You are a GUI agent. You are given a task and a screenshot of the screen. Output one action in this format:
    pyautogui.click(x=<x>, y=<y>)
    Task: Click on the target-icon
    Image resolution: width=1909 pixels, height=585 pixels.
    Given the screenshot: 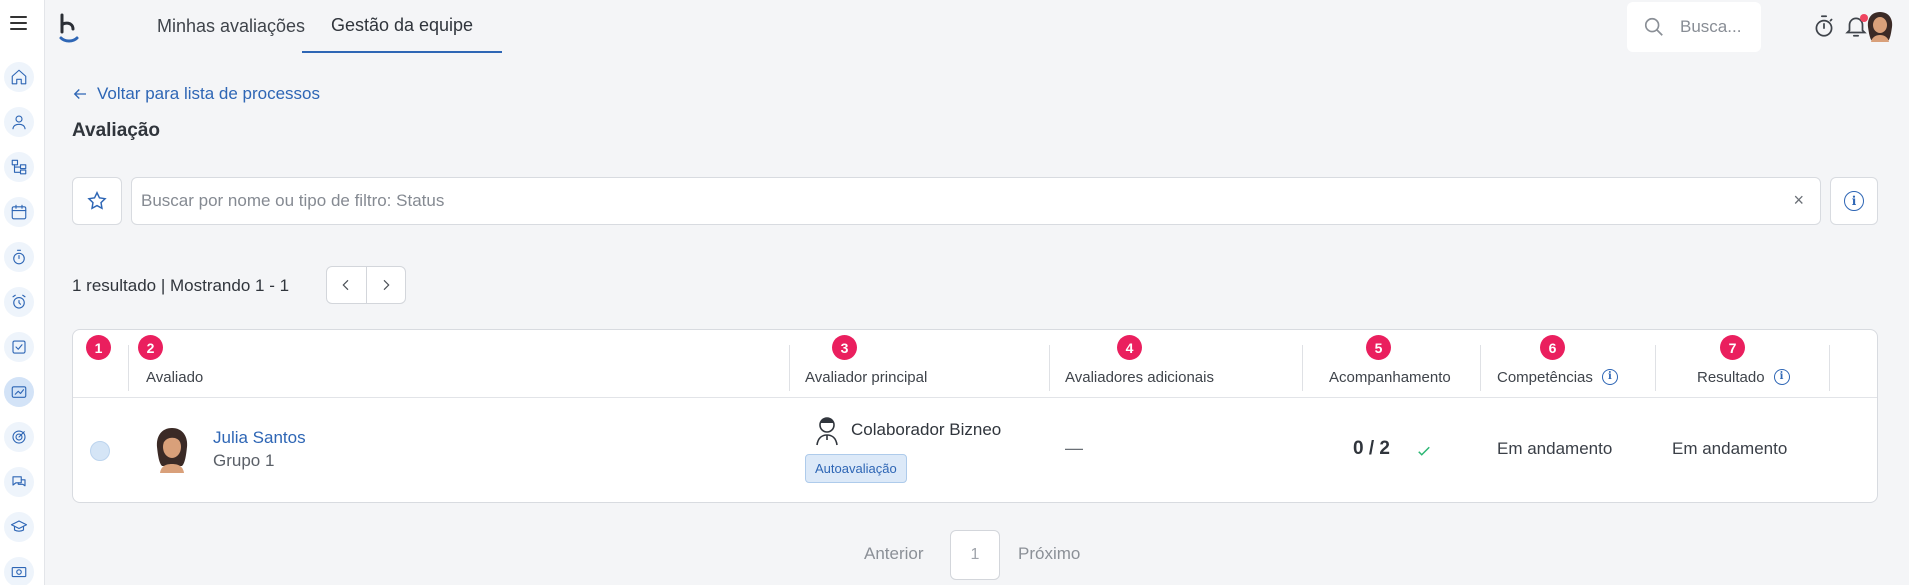 What is the action you would take?
    pyautogui.click(x=19, y=437)
    